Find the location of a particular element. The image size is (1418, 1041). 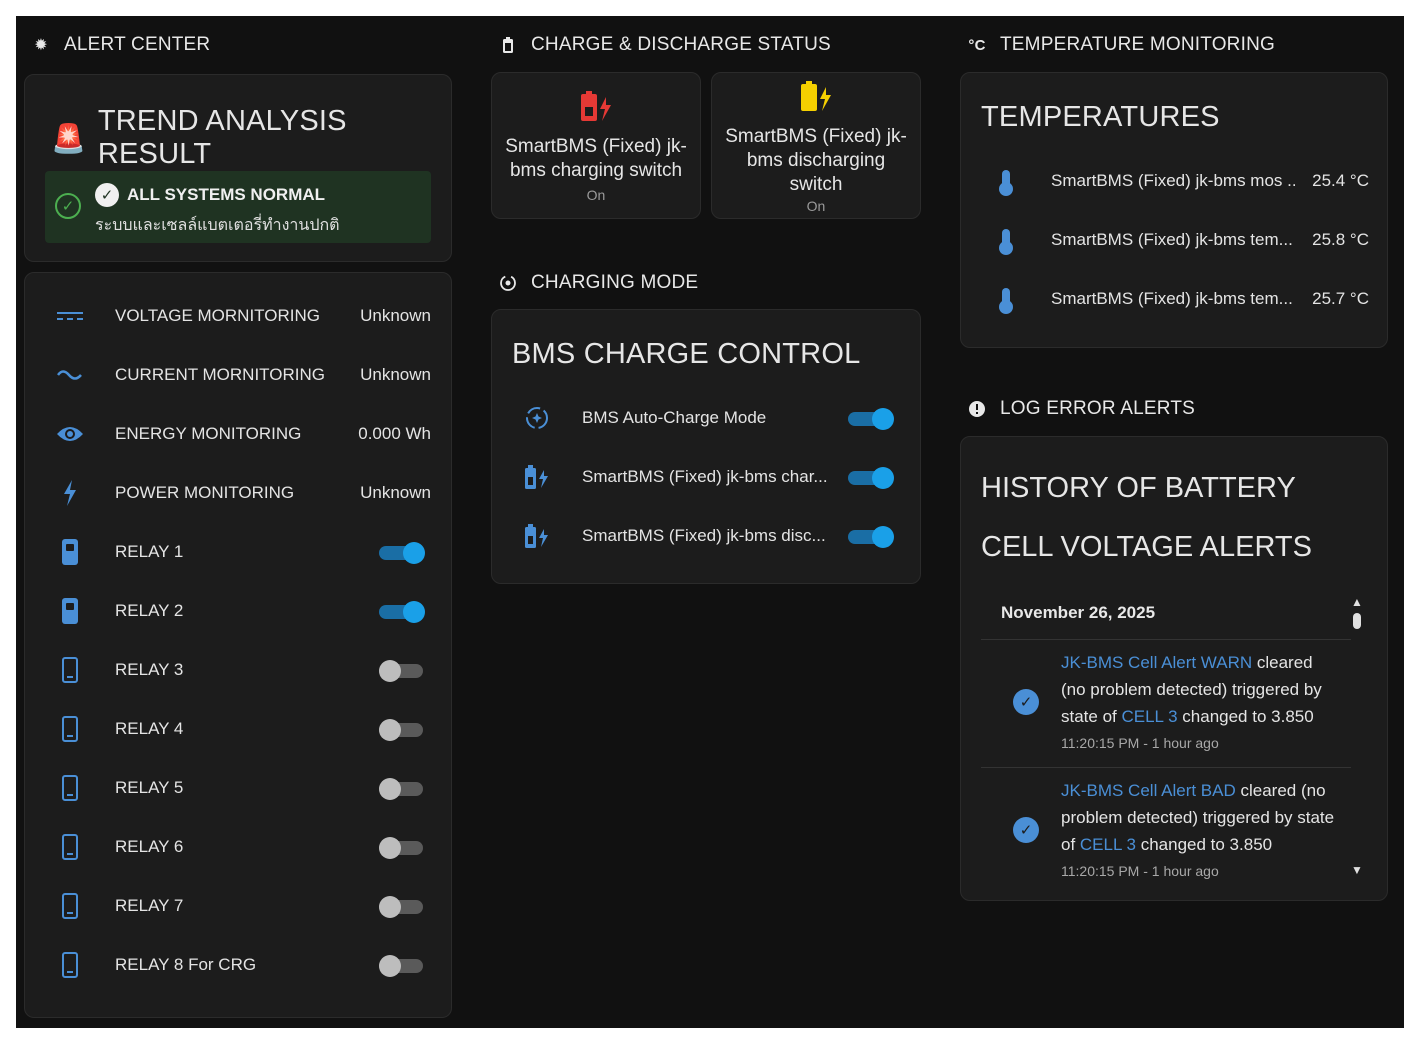

bms-row-auto-charge: BMS Auto-Charge Mode is located at coordinates (706, 417).